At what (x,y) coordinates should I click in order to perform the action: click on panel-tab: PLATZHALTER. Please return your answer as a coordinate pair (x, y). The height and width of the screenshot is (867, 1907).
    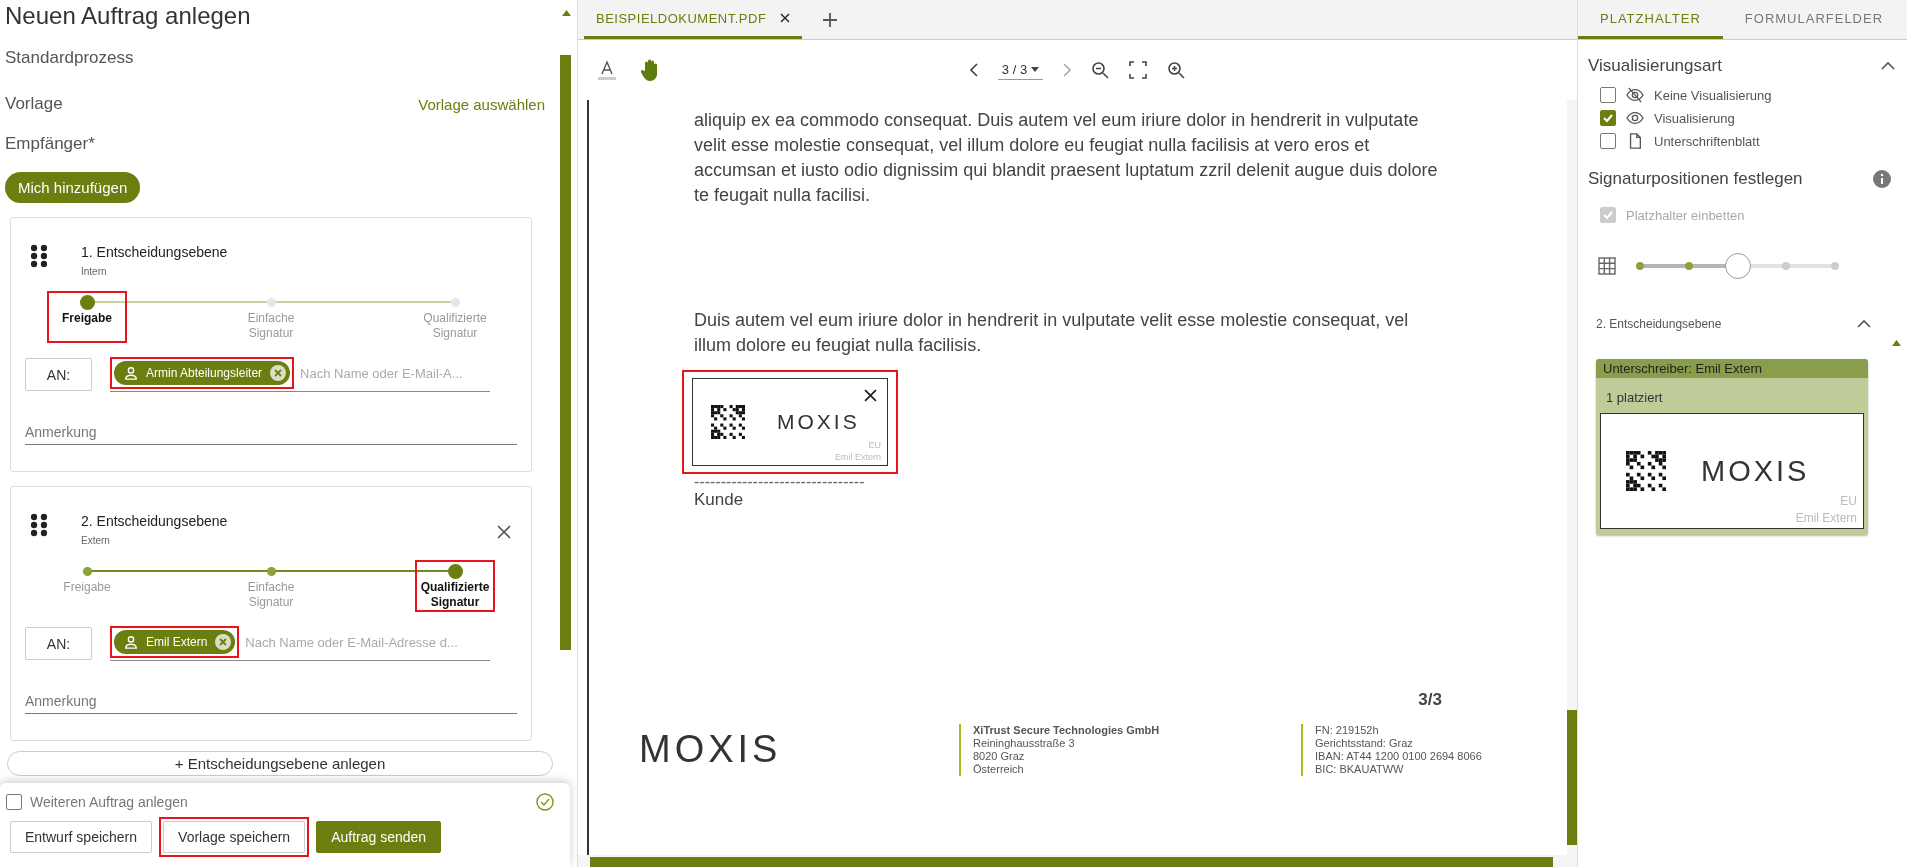
    Looking at the image, I should click on (1650, 19).